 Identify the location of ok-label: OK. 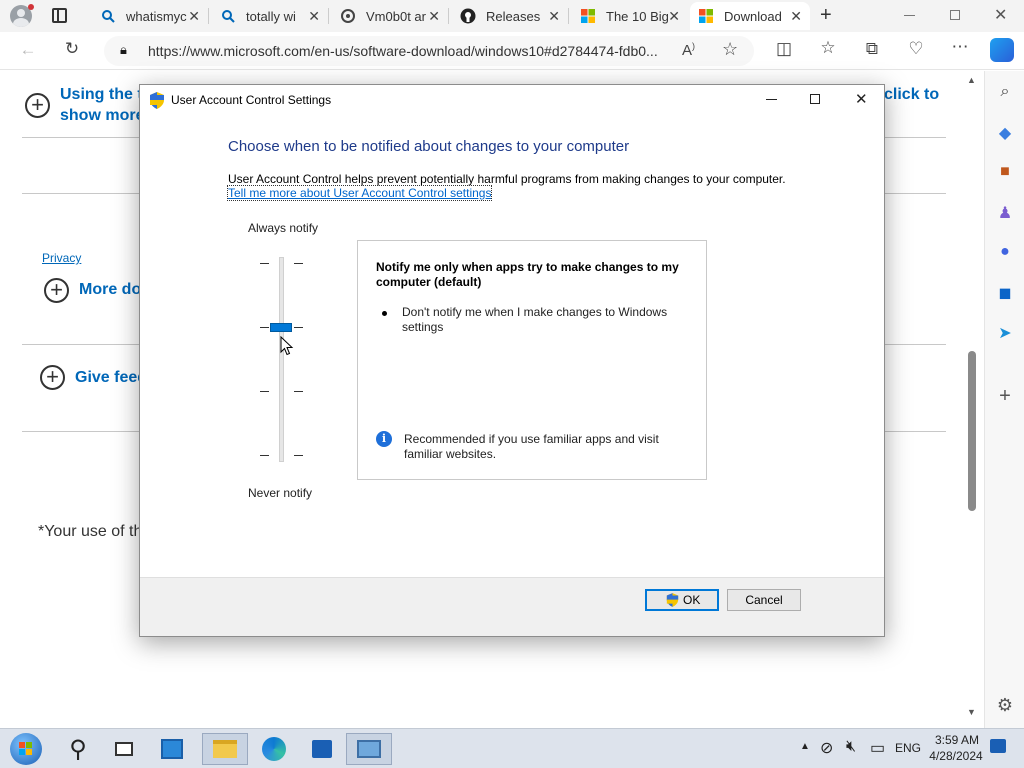
(692, 600).